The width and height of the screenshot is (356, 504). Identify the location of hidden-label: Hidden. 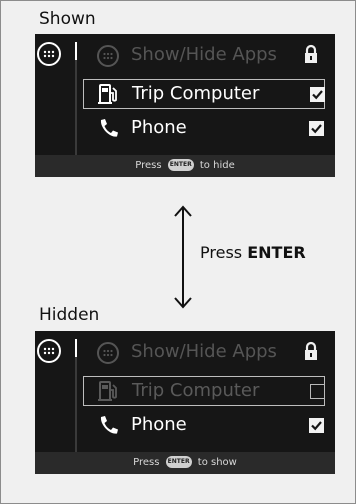
(69, 315).